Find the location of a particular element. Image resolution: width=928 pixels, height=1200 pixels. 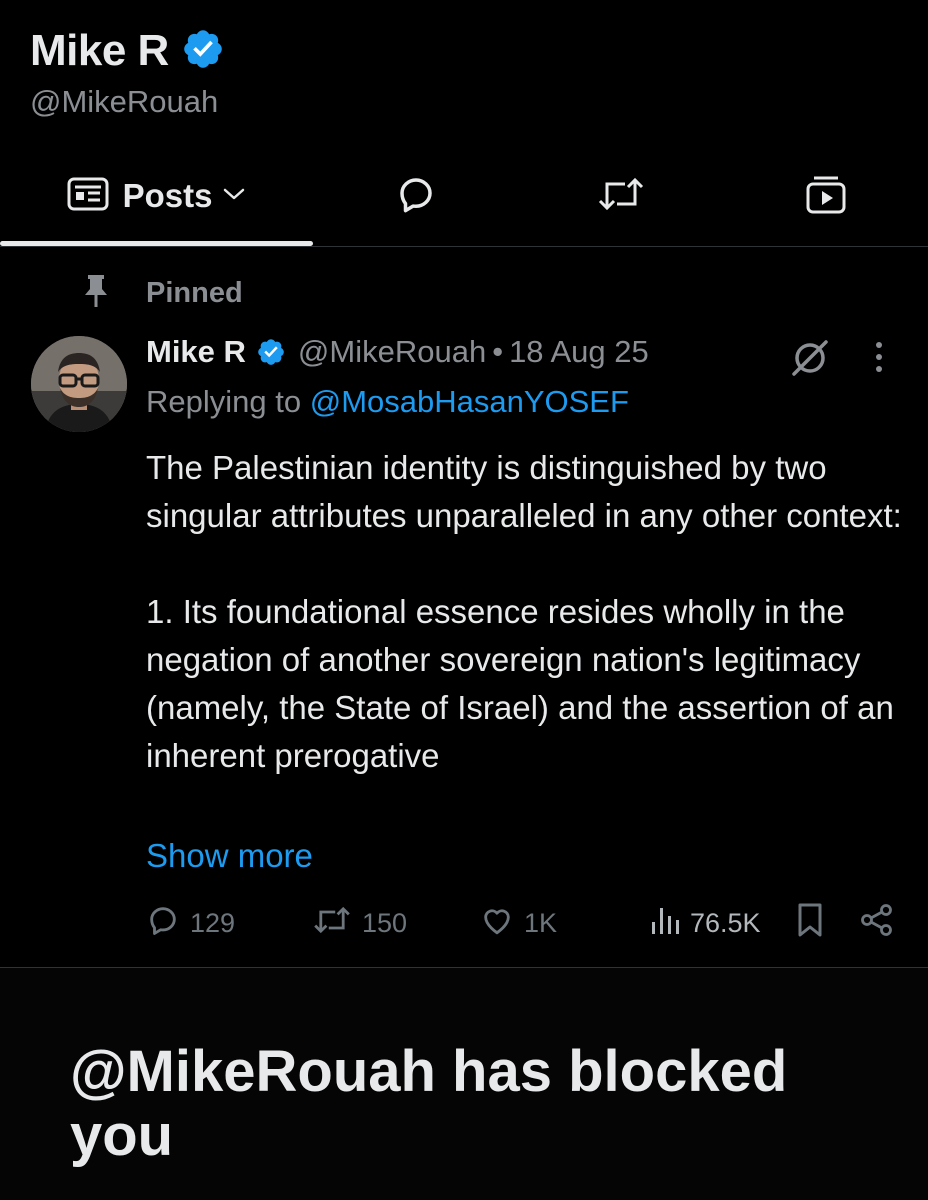

media-icon is located at coordinates (826, 196).